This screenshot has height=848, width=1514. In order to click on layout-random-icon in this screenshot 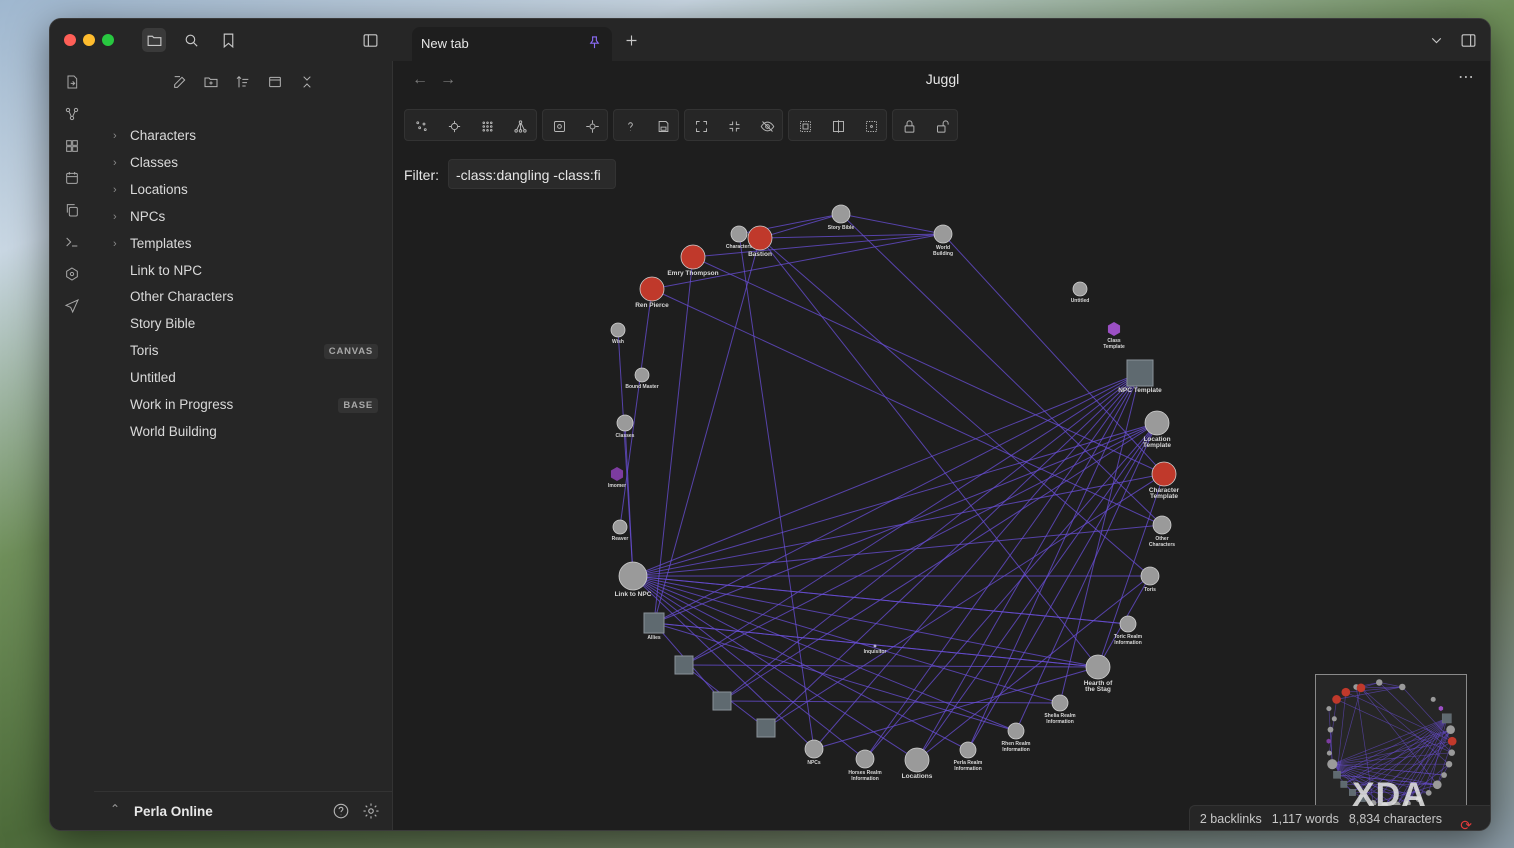, I will do `click(421, 126)`.